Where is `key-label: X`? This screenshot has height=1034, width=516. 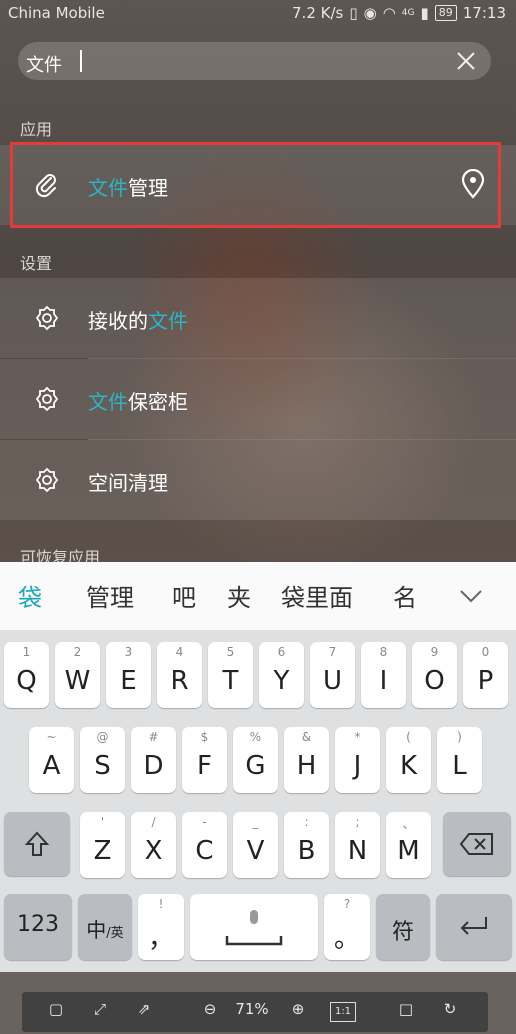
key-label: X is located at coordinates (153, 851).